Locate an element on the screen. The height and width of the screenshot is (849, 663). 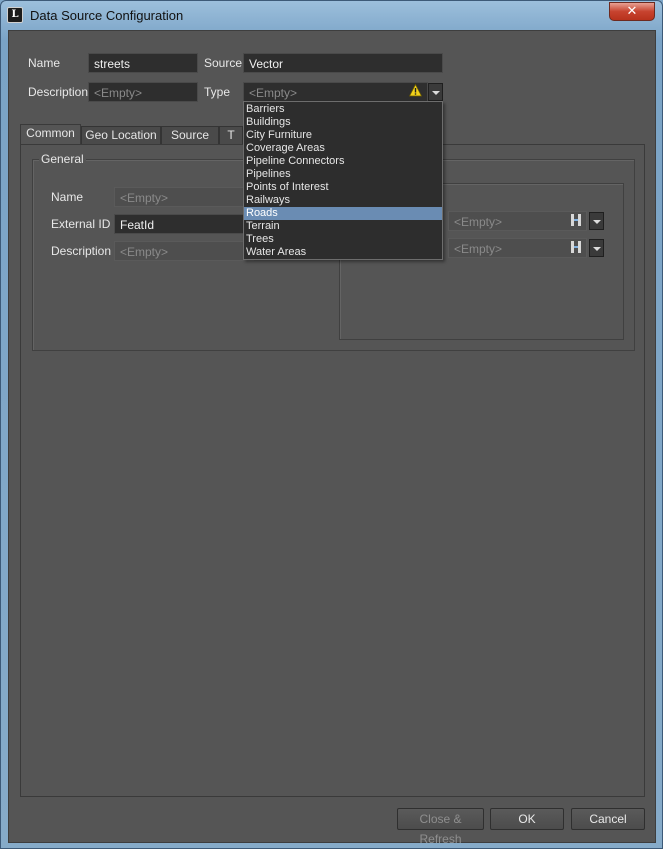
type-option-trees: Trees is located at coordinates (343, 239).